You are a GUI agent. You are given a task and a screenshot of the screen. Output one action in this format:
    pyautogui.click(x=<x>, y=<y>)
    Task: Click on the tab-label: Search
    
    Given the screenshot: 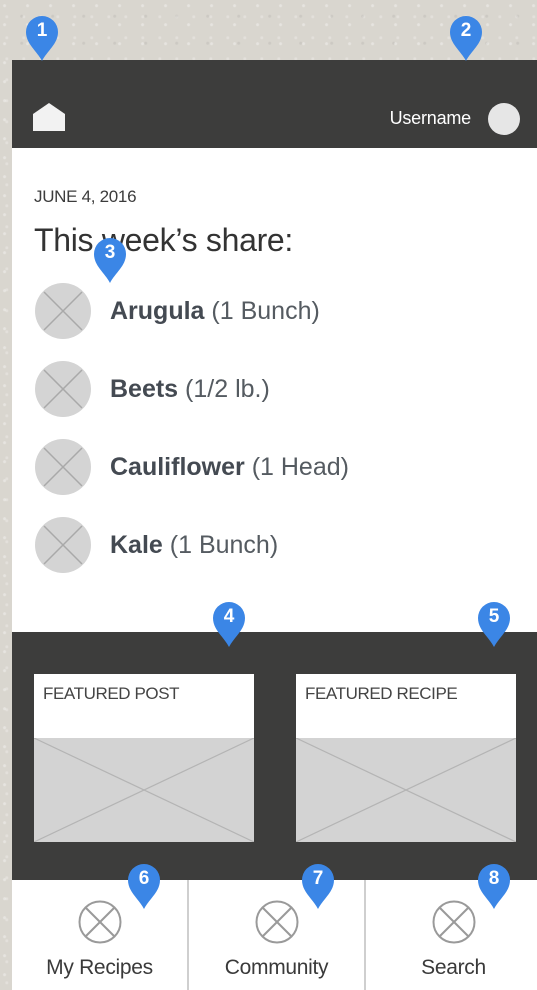 What is the action you would take?
    pyautogui.click(x=453, y=967)
    